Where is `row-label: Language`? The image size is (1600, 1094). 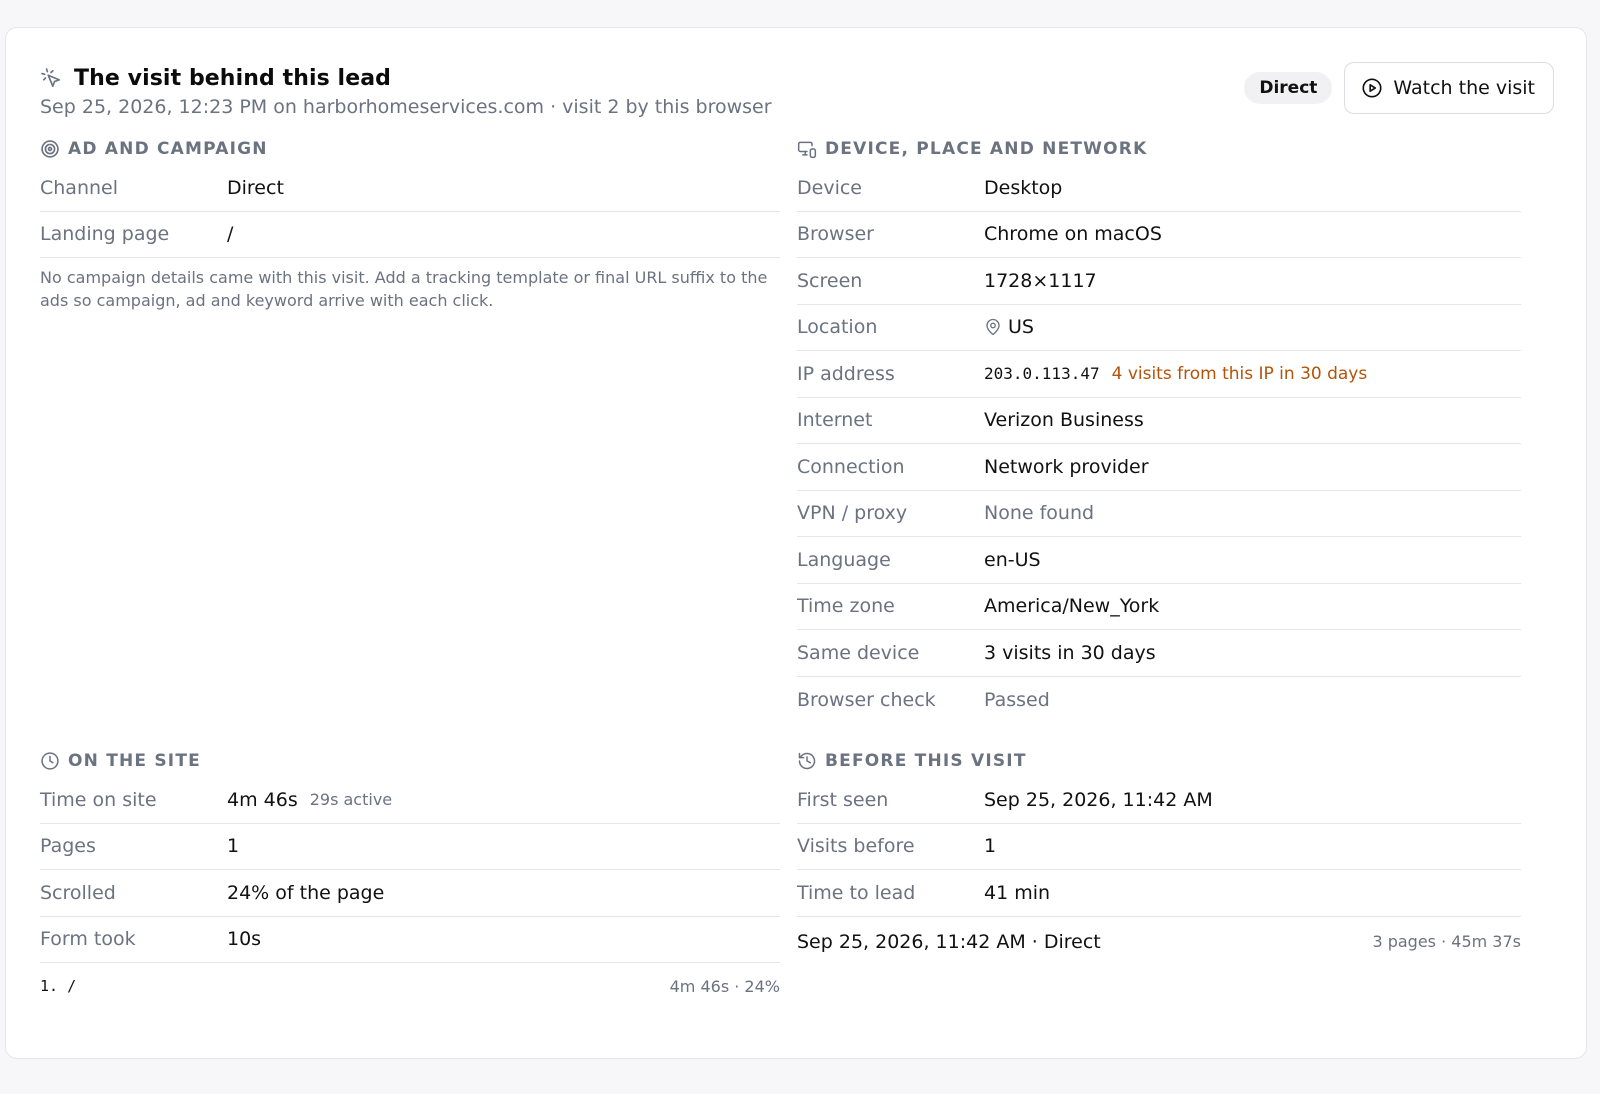 row-label: Language is located at coordinates (844, 559).